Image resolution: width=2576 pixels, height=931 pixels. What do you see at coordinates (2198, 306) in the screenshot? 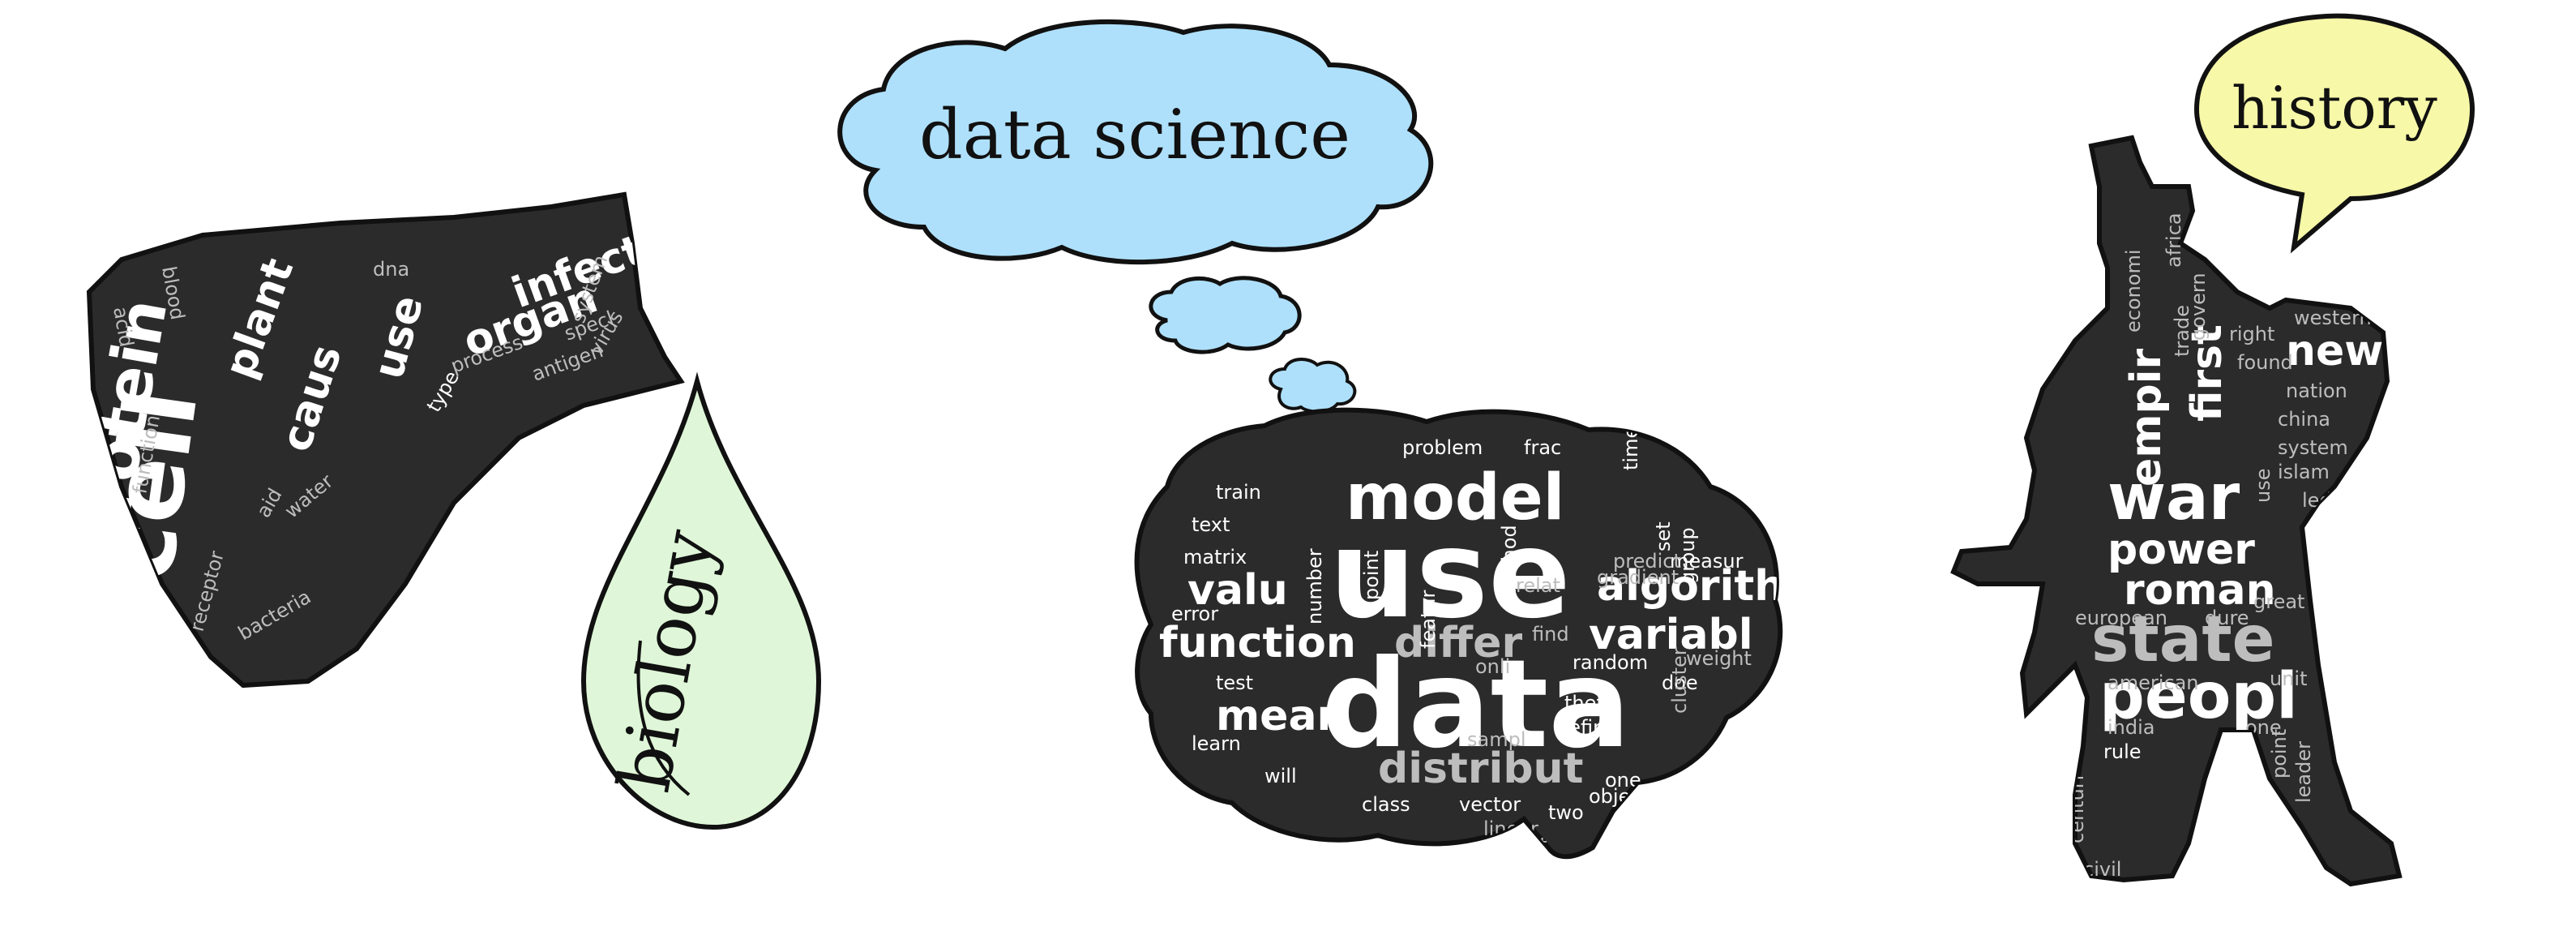
I see `cloud-word: govern` at bounding box center [2198, 306].